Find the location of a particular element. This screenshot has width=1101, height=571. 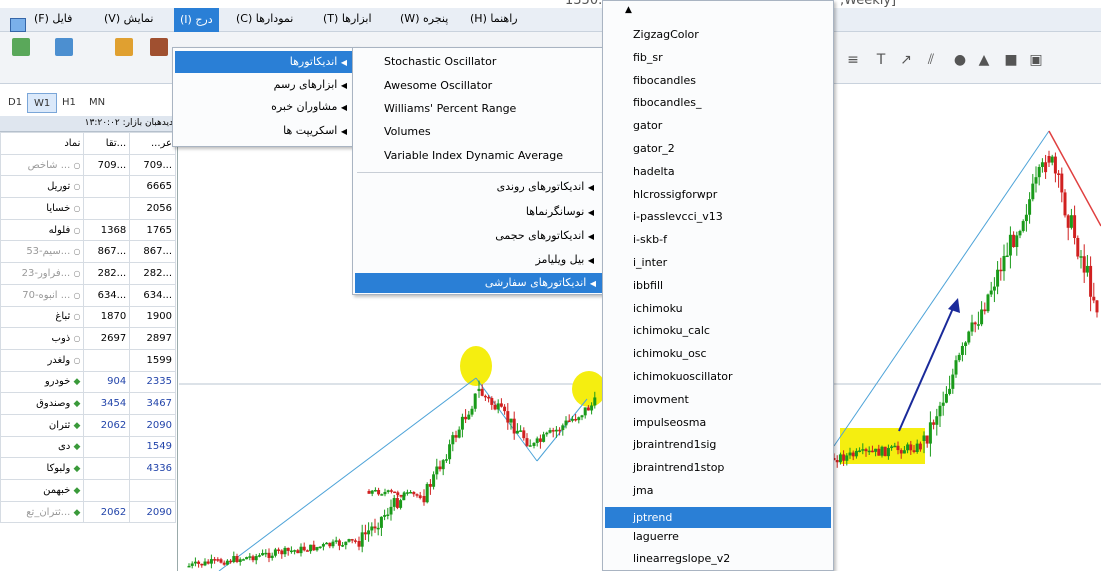

indicator-vidya: Variable Index Dynamic Average is located at coordinates (473, 155).